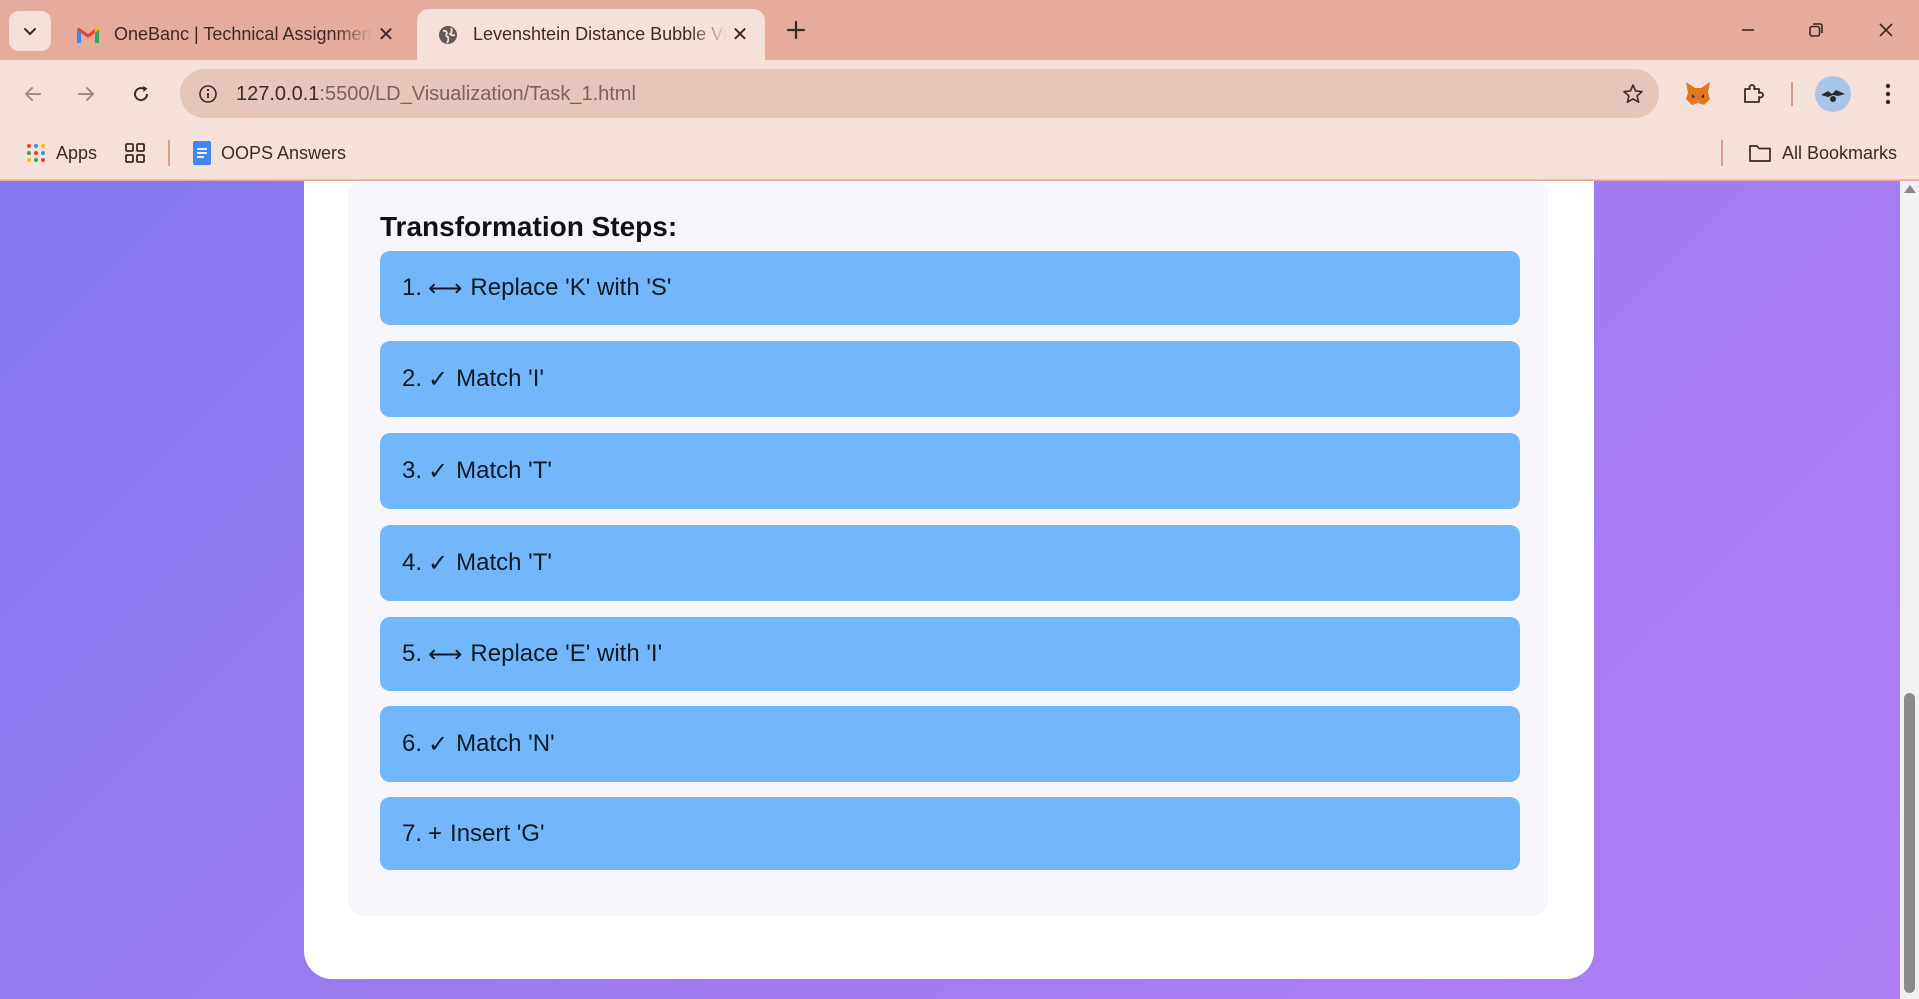 This screenshot has width=1919, height=999. I want to click on step-item: 3. ✓ Match 'T', so click(950, 471).